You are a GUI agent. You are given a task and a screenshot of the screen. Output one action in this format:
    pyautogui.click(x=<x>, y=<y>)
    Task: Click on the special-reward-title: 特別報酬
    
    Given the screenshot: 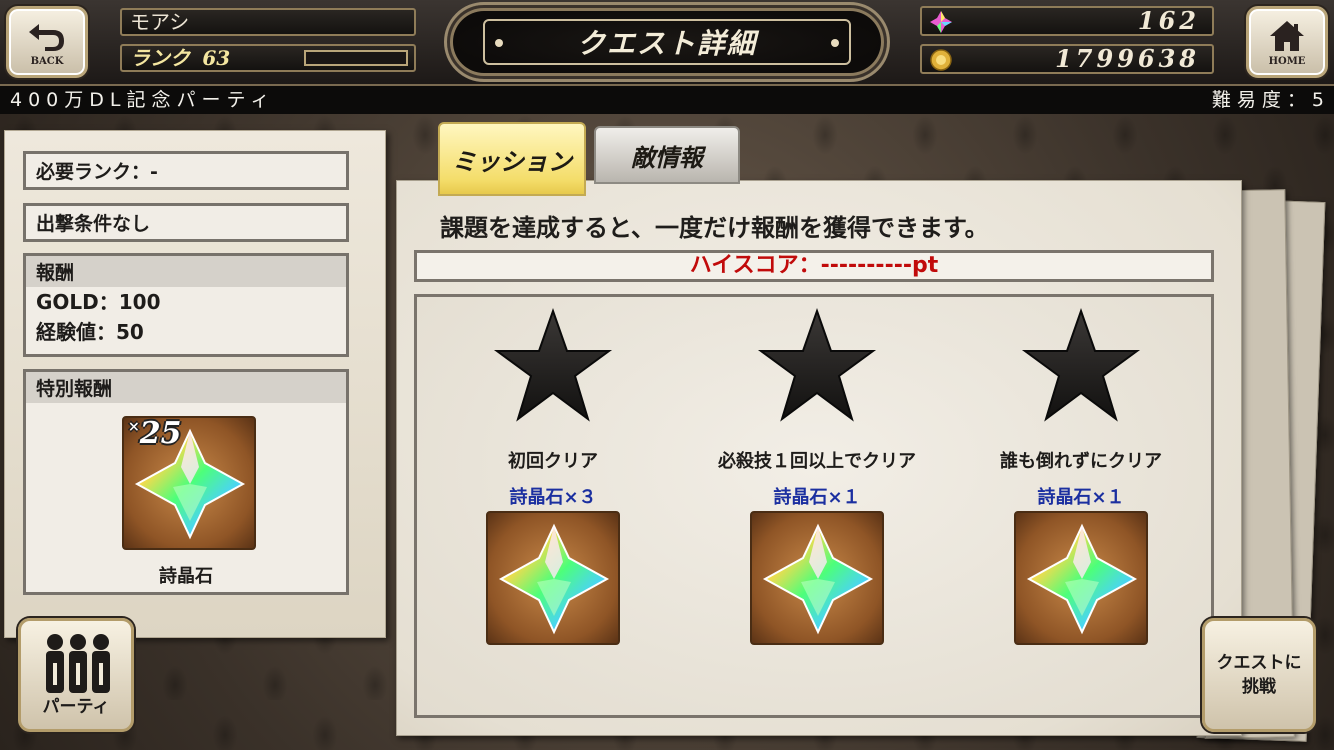 What is the action you would take?
    pyautogui.click(x=186, y=387)
    